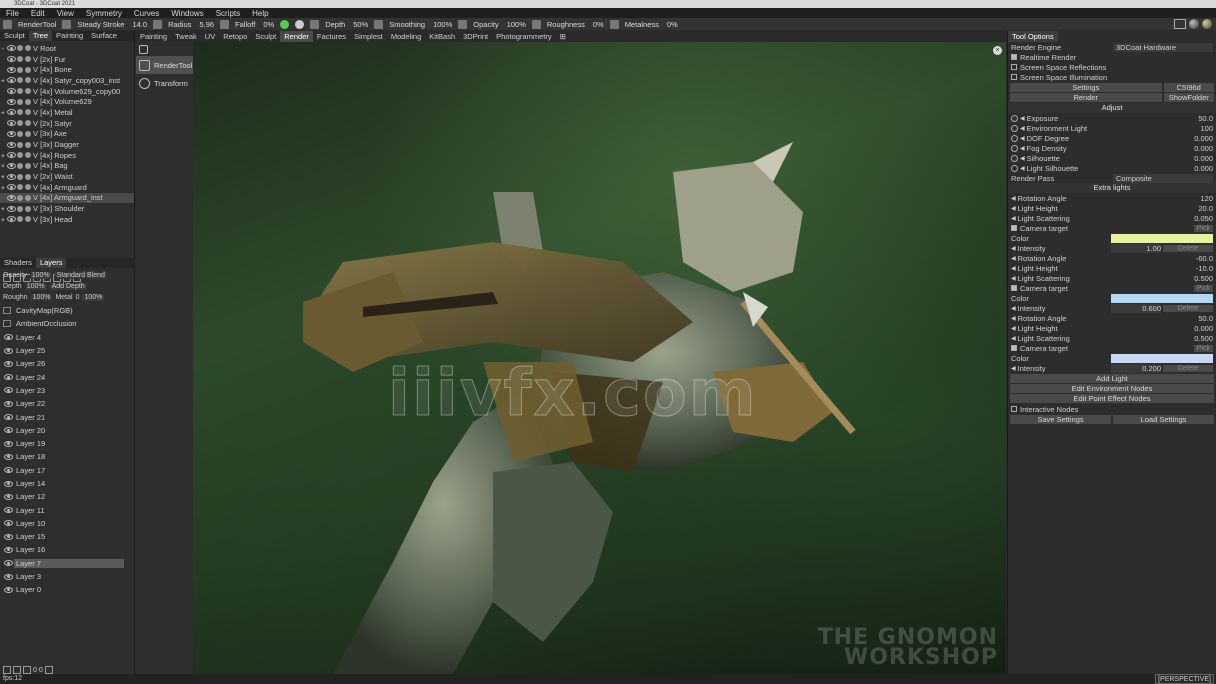 Image resolution: width=1216 pixels, height=684 pixels. I want to click on smoothing-label: Smoothing, so click(407, 24).